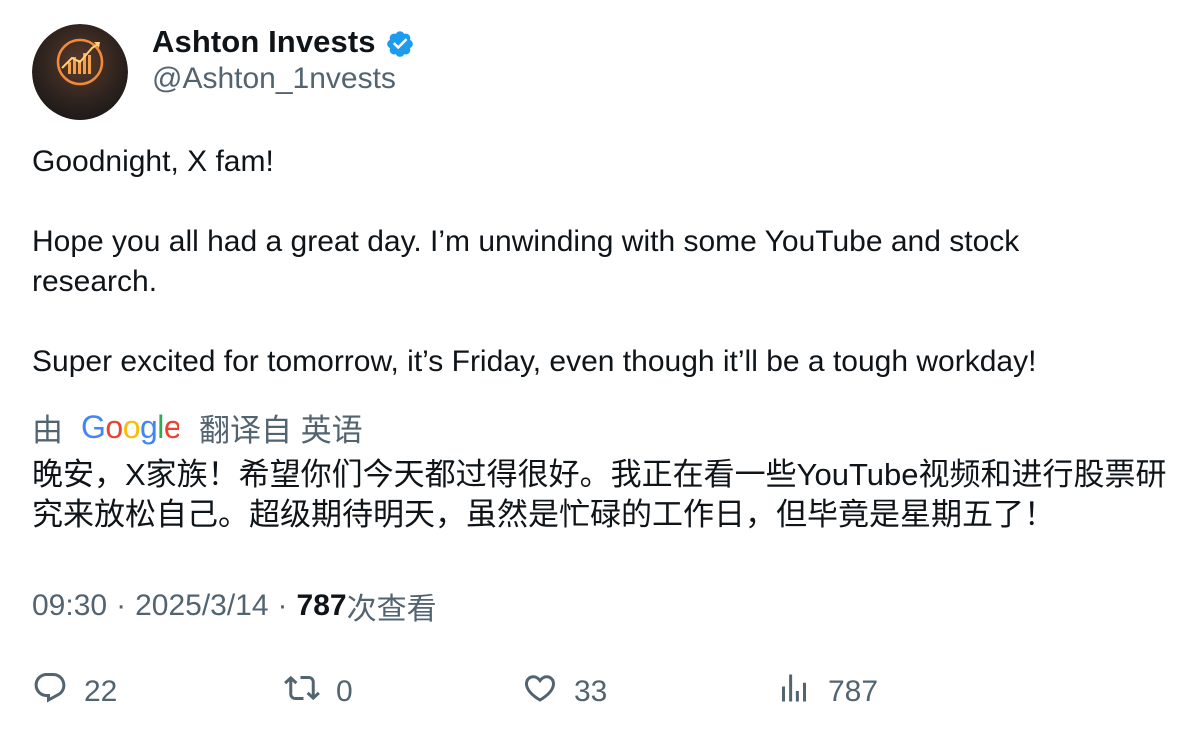  Describe the element at coordinates (853, 691) in the screenshot. I see `views-action-count: 787` at that location.